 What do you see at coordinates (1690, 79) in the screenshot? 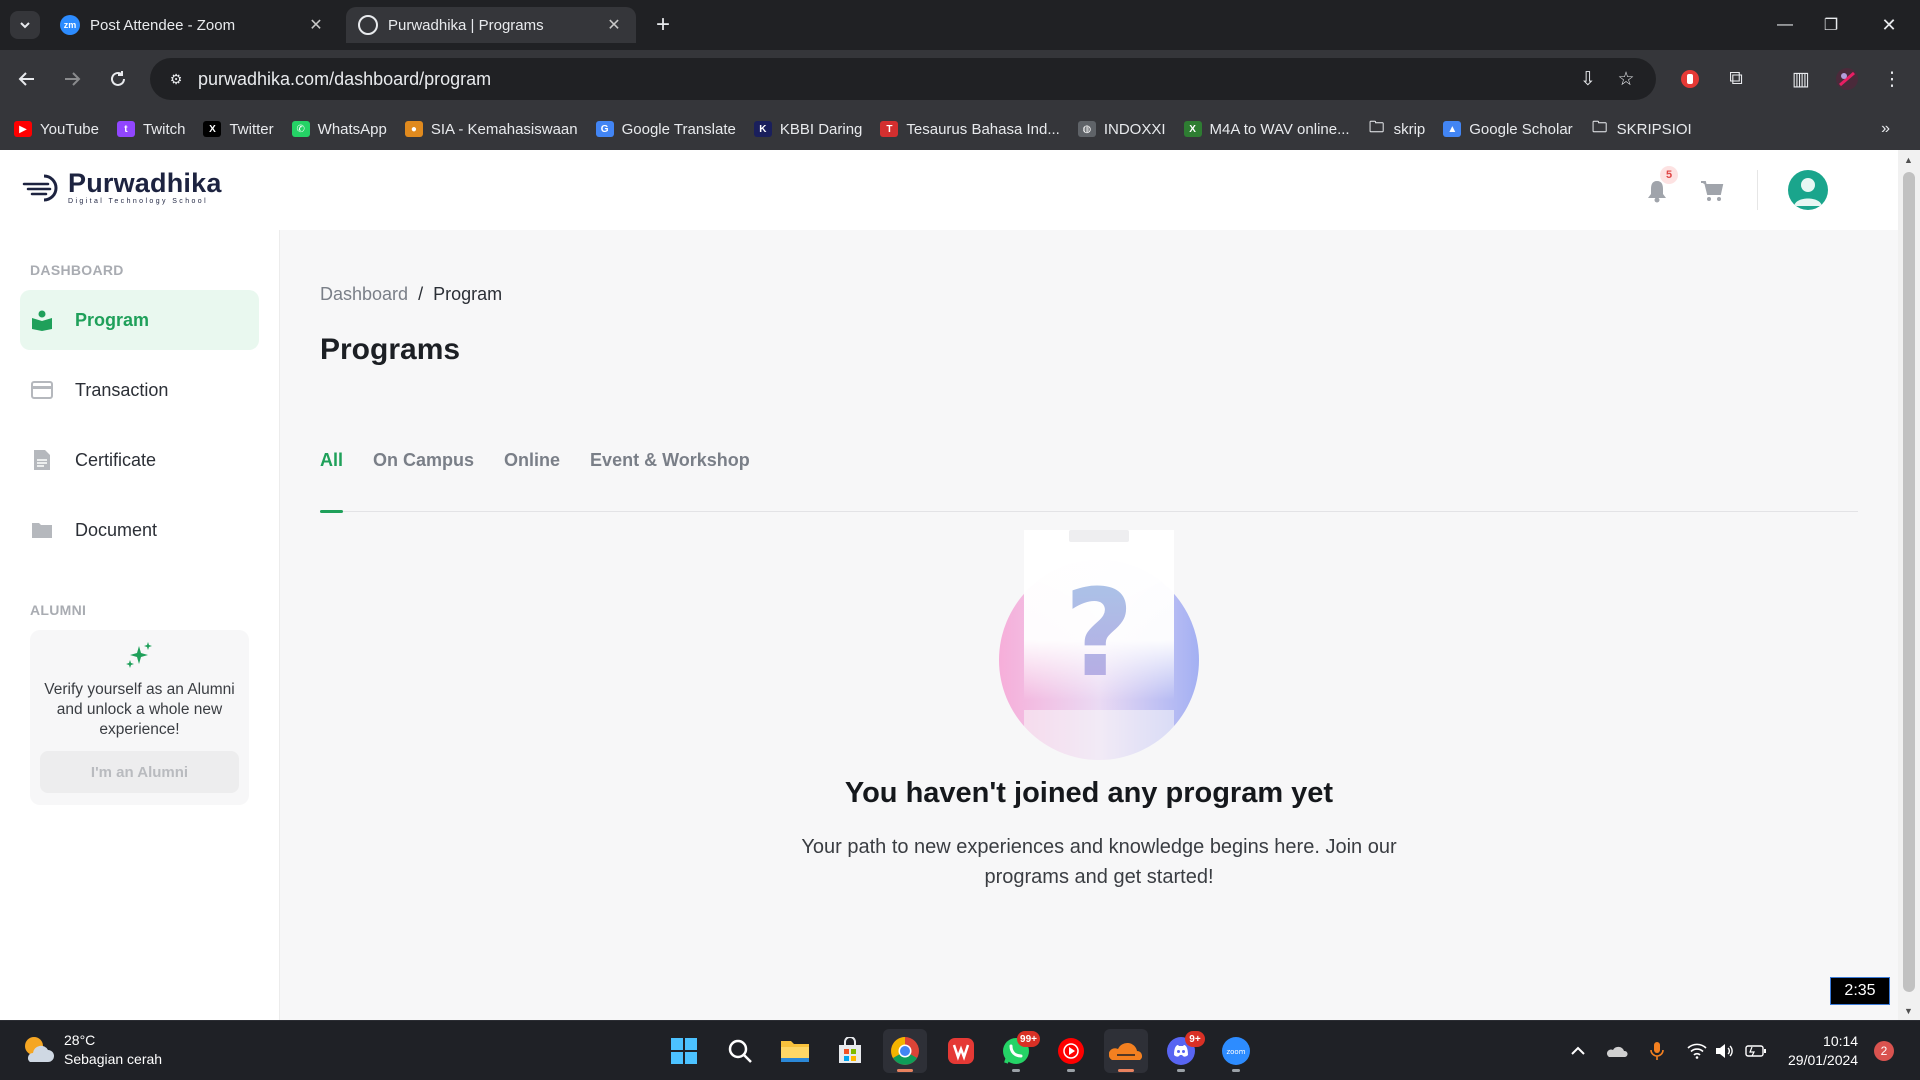
I see `extension-adblock-icon` at bounding box center [1690, 79].